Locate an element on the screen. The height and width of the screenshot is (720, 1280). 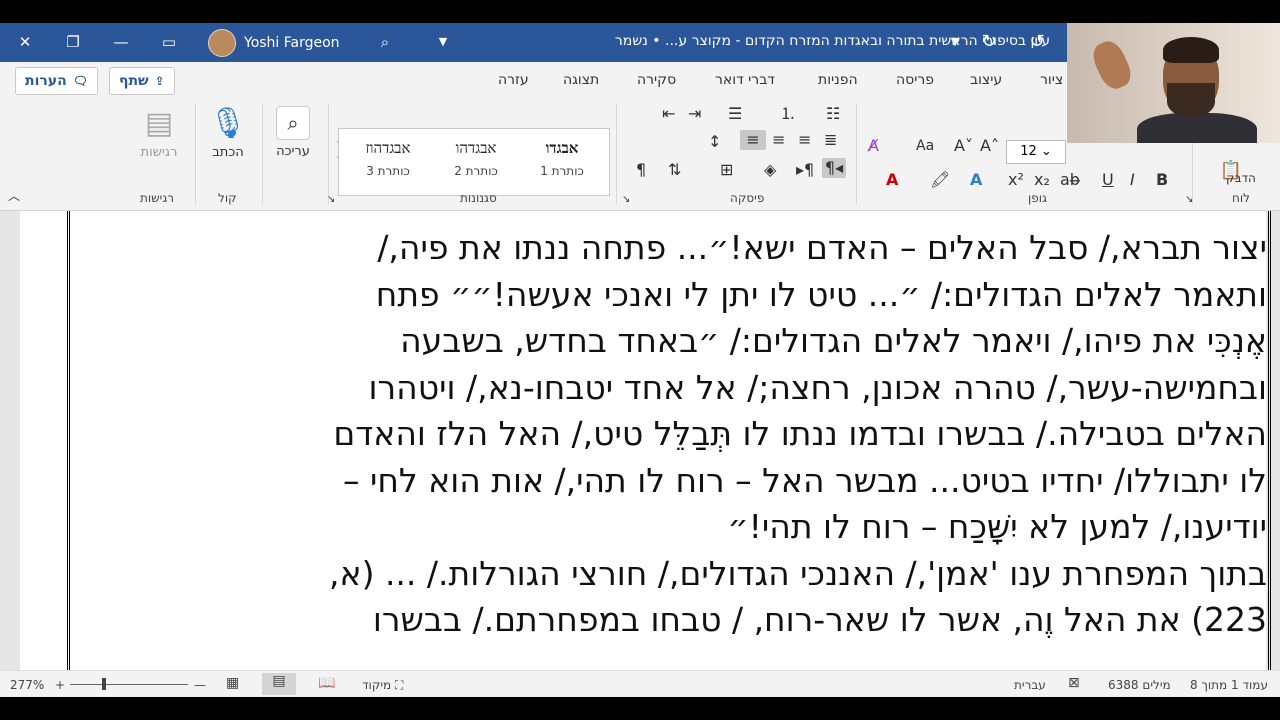
tab-draw: ציור is located at coordinates (1051, 80).